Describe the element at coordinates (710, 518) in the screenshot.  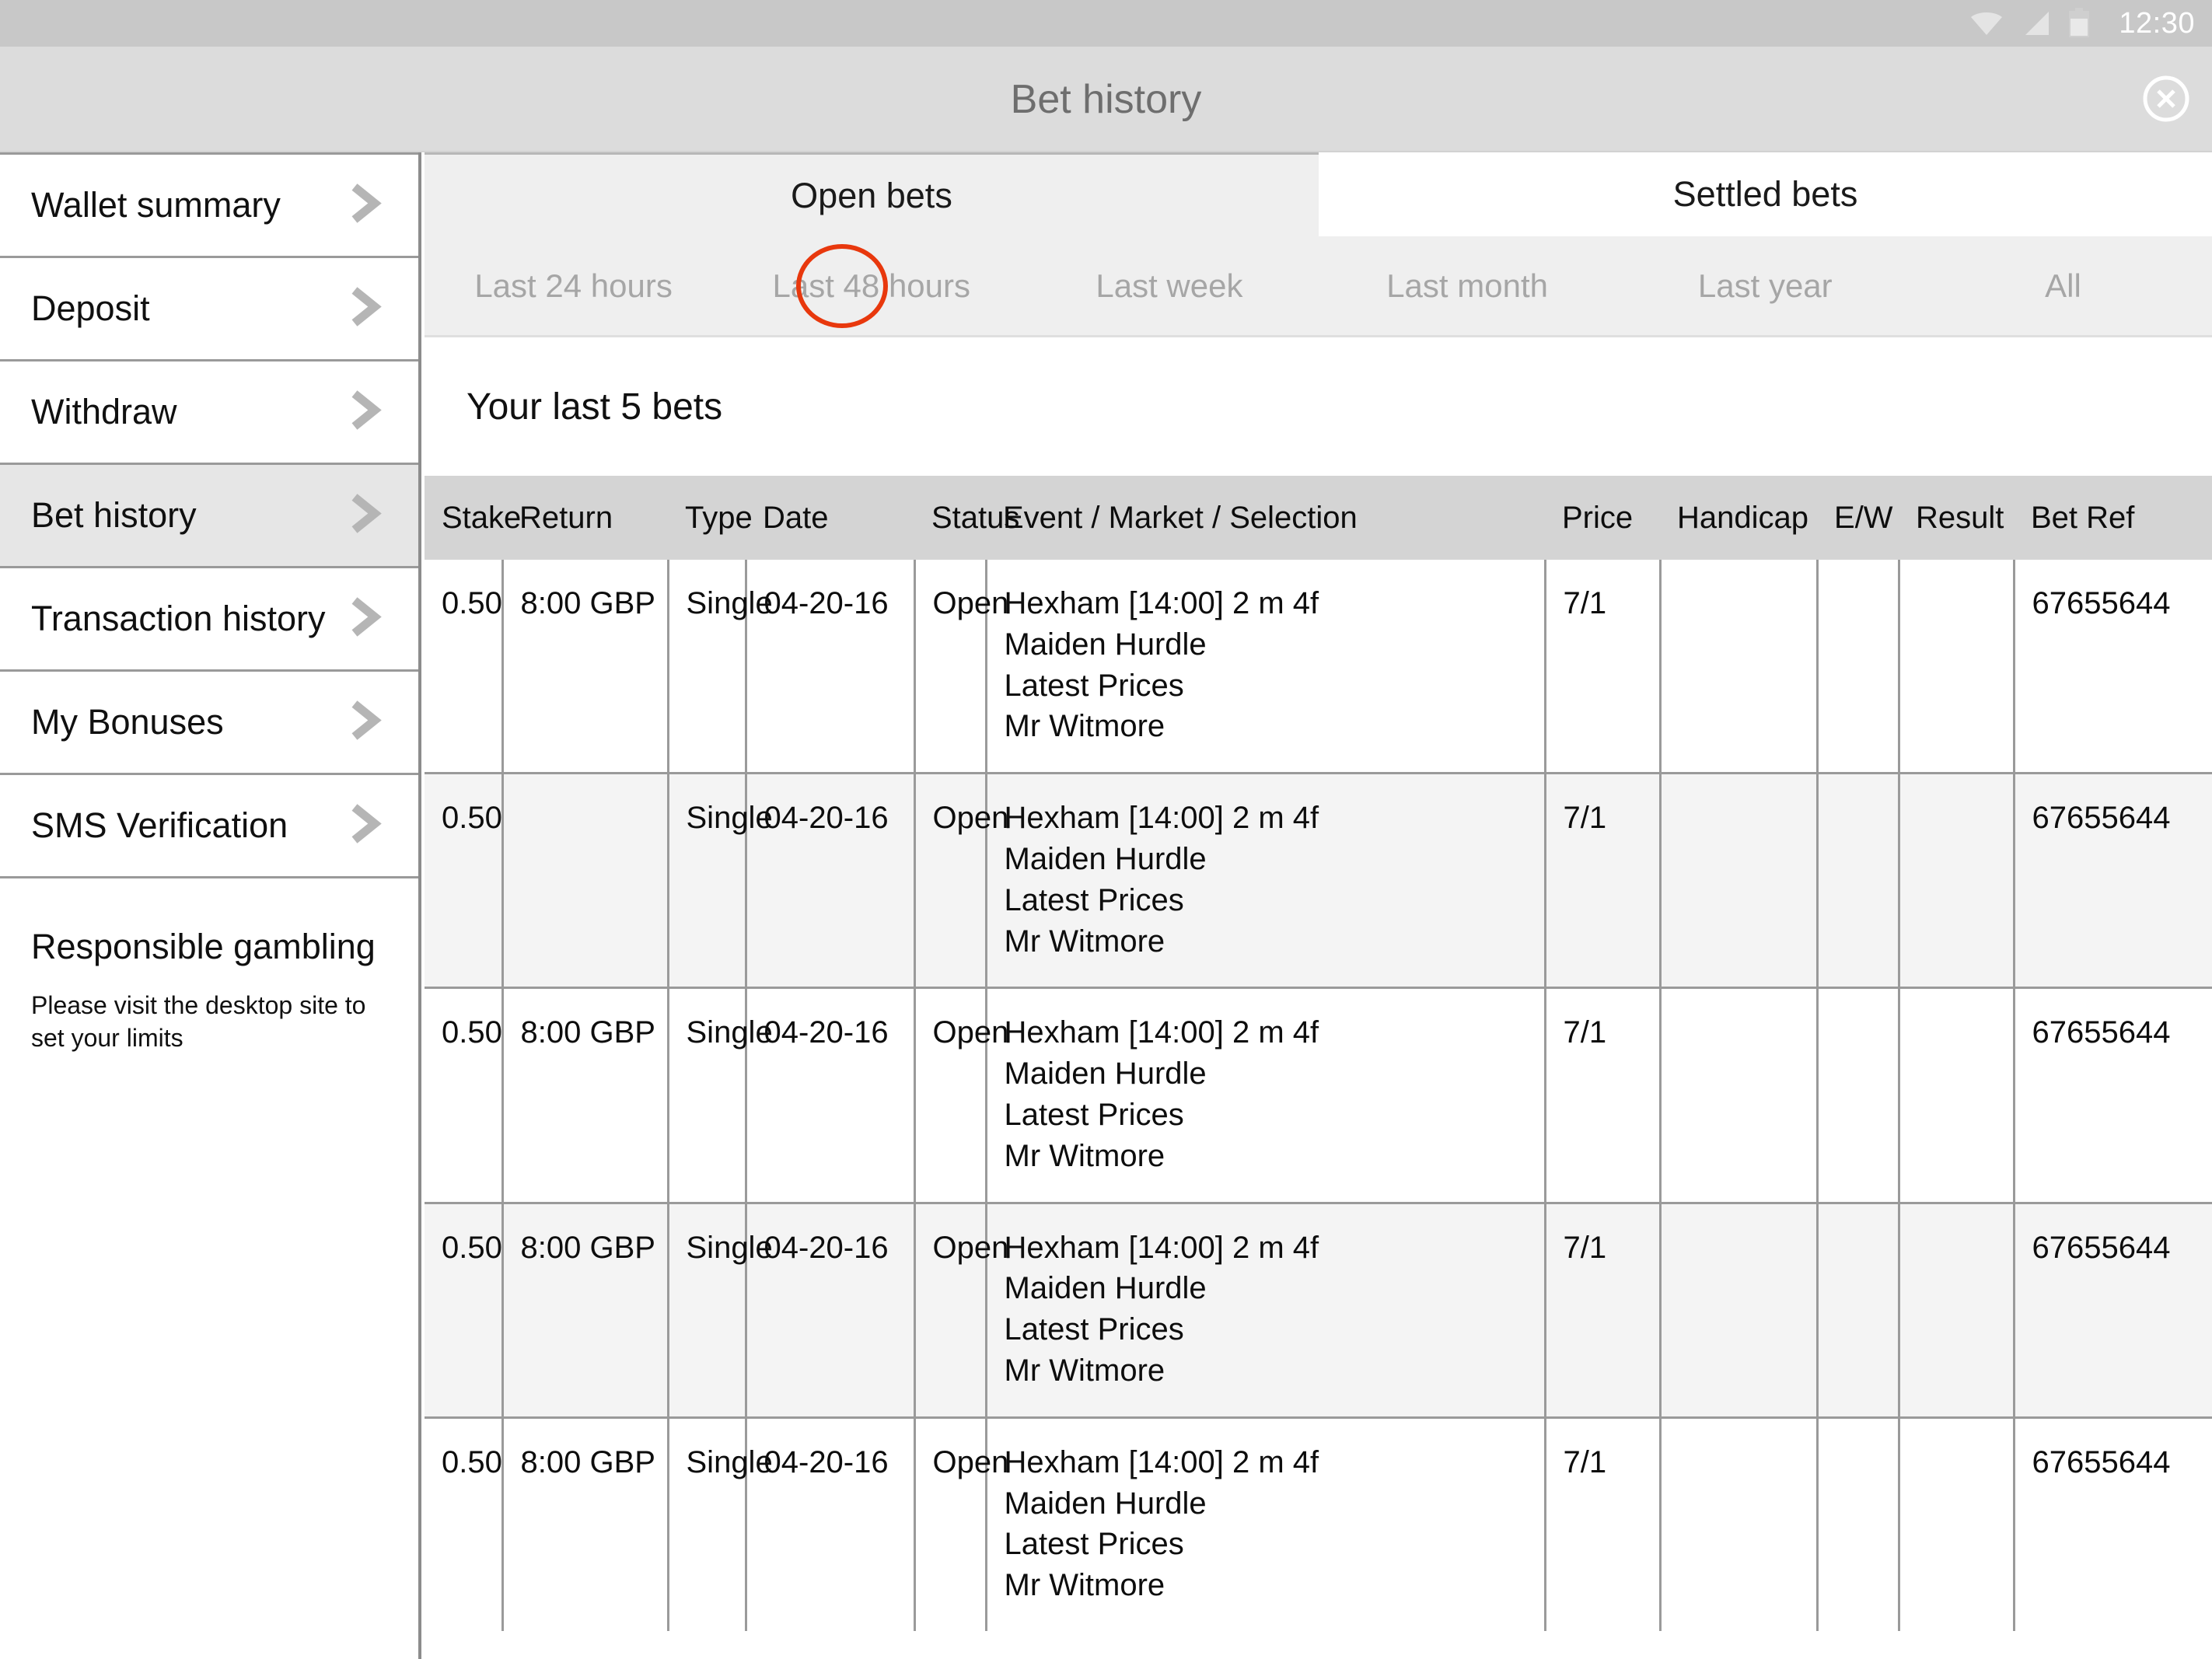
I see `col-header-type: Type` at that location.